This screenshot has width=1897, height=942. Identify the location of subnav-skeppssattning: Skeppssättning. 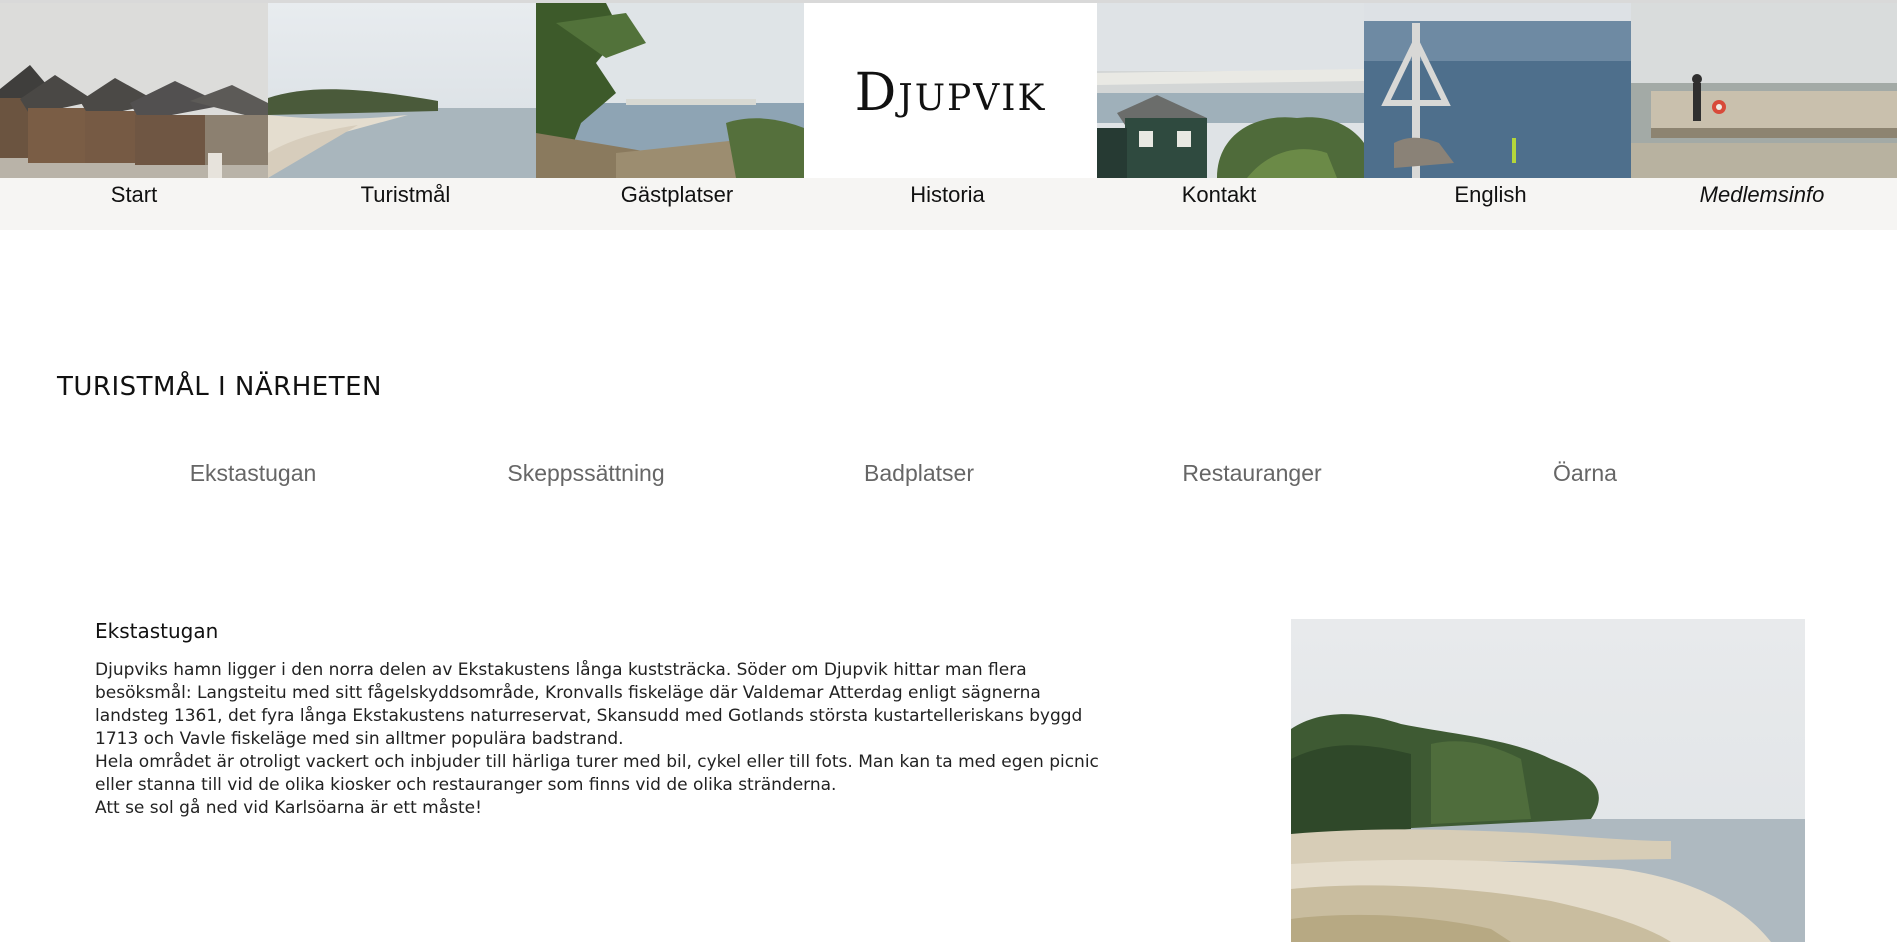
(585, 473).